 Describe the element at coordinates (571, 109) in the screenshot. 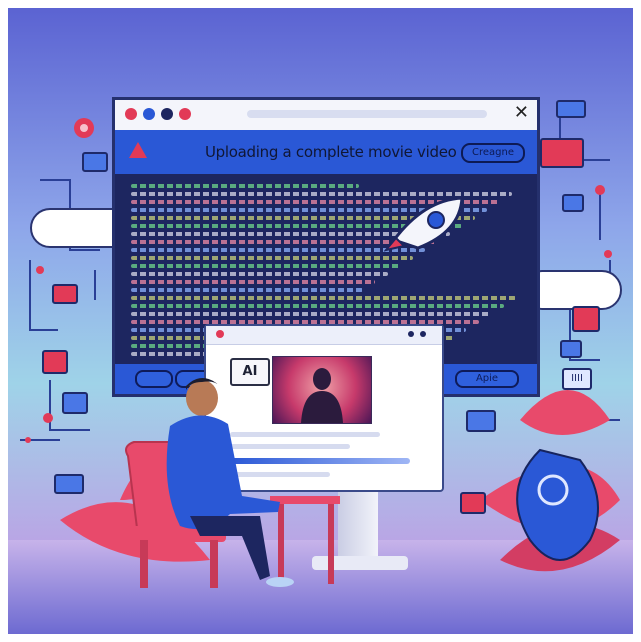

I see `window-icon-right` at that location.